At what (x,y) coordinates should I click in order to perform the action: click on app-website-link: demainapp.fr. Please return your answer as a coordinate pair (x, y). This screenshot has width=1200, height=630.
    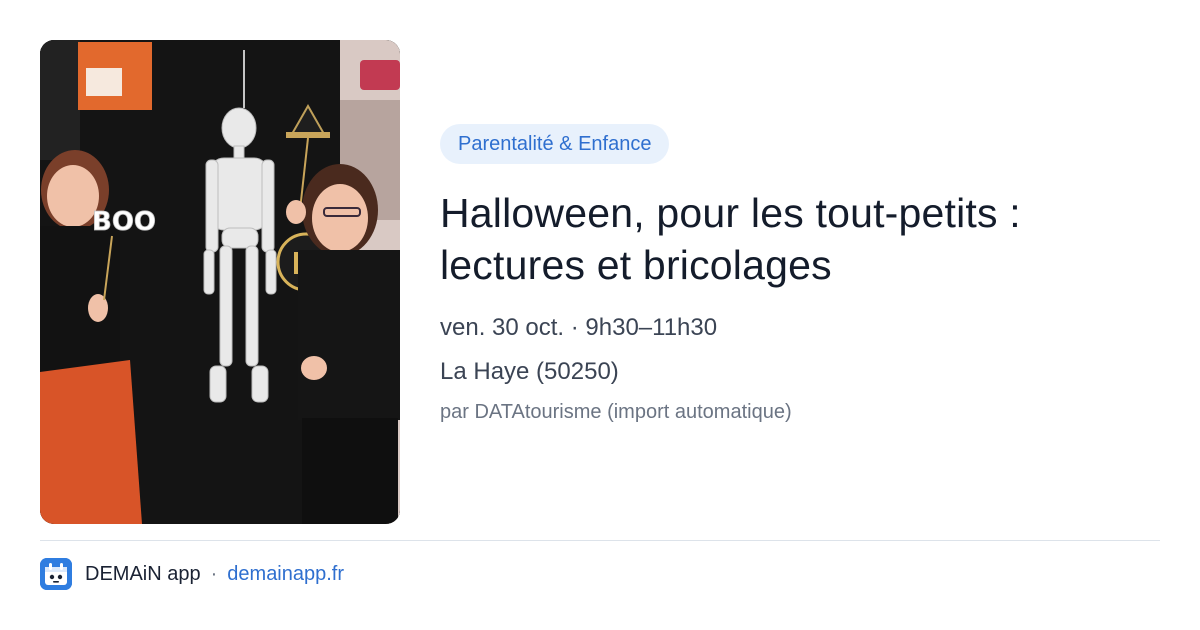
    Looking at the image, I should click on (285, 574).